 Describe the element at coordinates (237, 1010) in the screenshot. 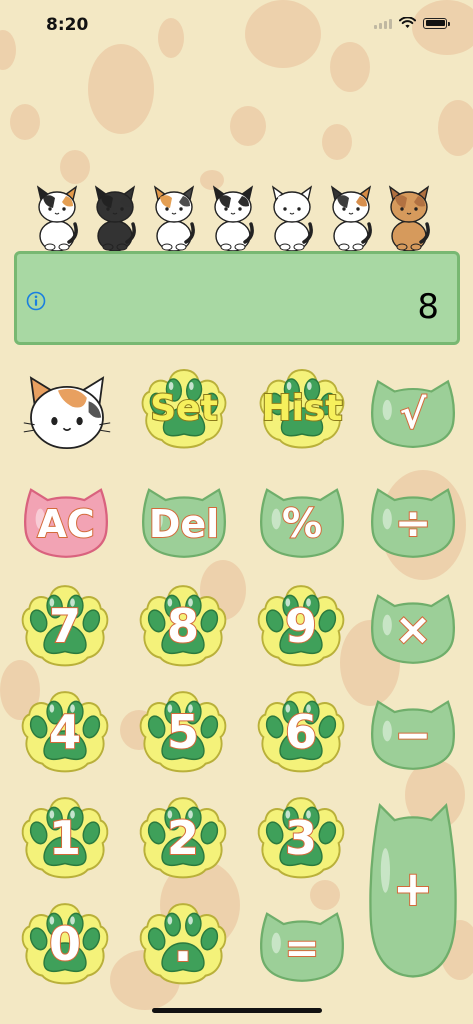

I see `home-indicator` at that location.